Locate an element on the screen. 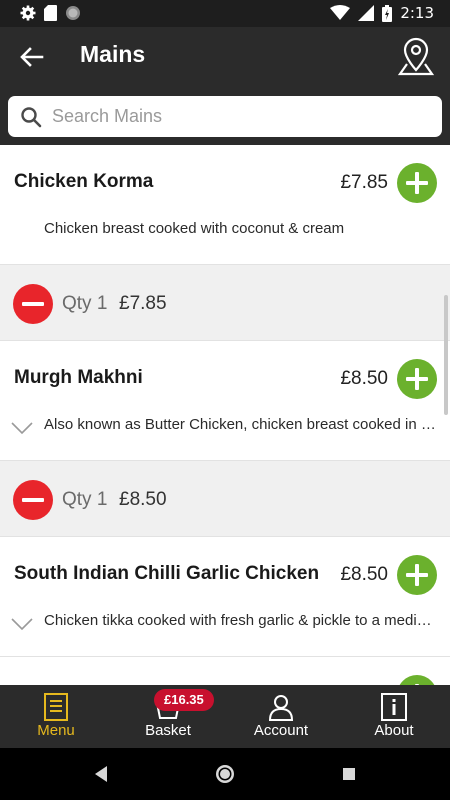 The image size is (450, 800). scrollbar is located at coordinates (446, 355).